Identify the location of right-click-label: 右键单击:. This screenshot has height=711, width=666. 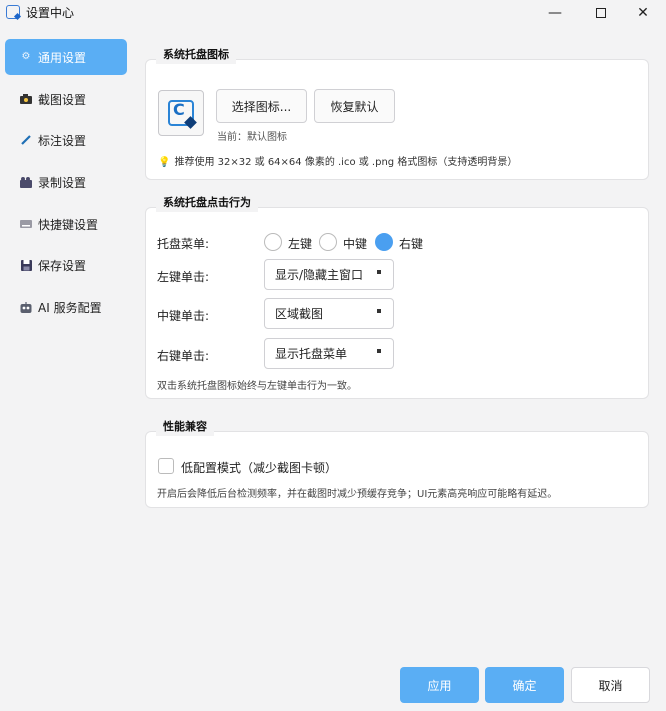
(183, 356).